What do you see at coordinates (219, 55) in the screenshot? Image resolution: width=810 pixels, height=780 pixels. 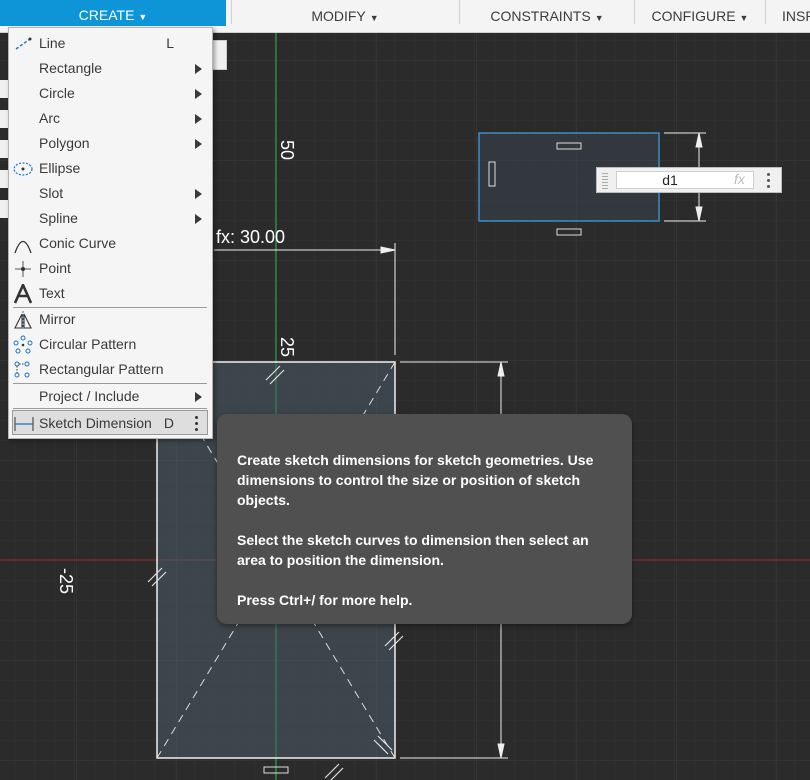 I see `panel-fragment` at bounding box center [219, 55].